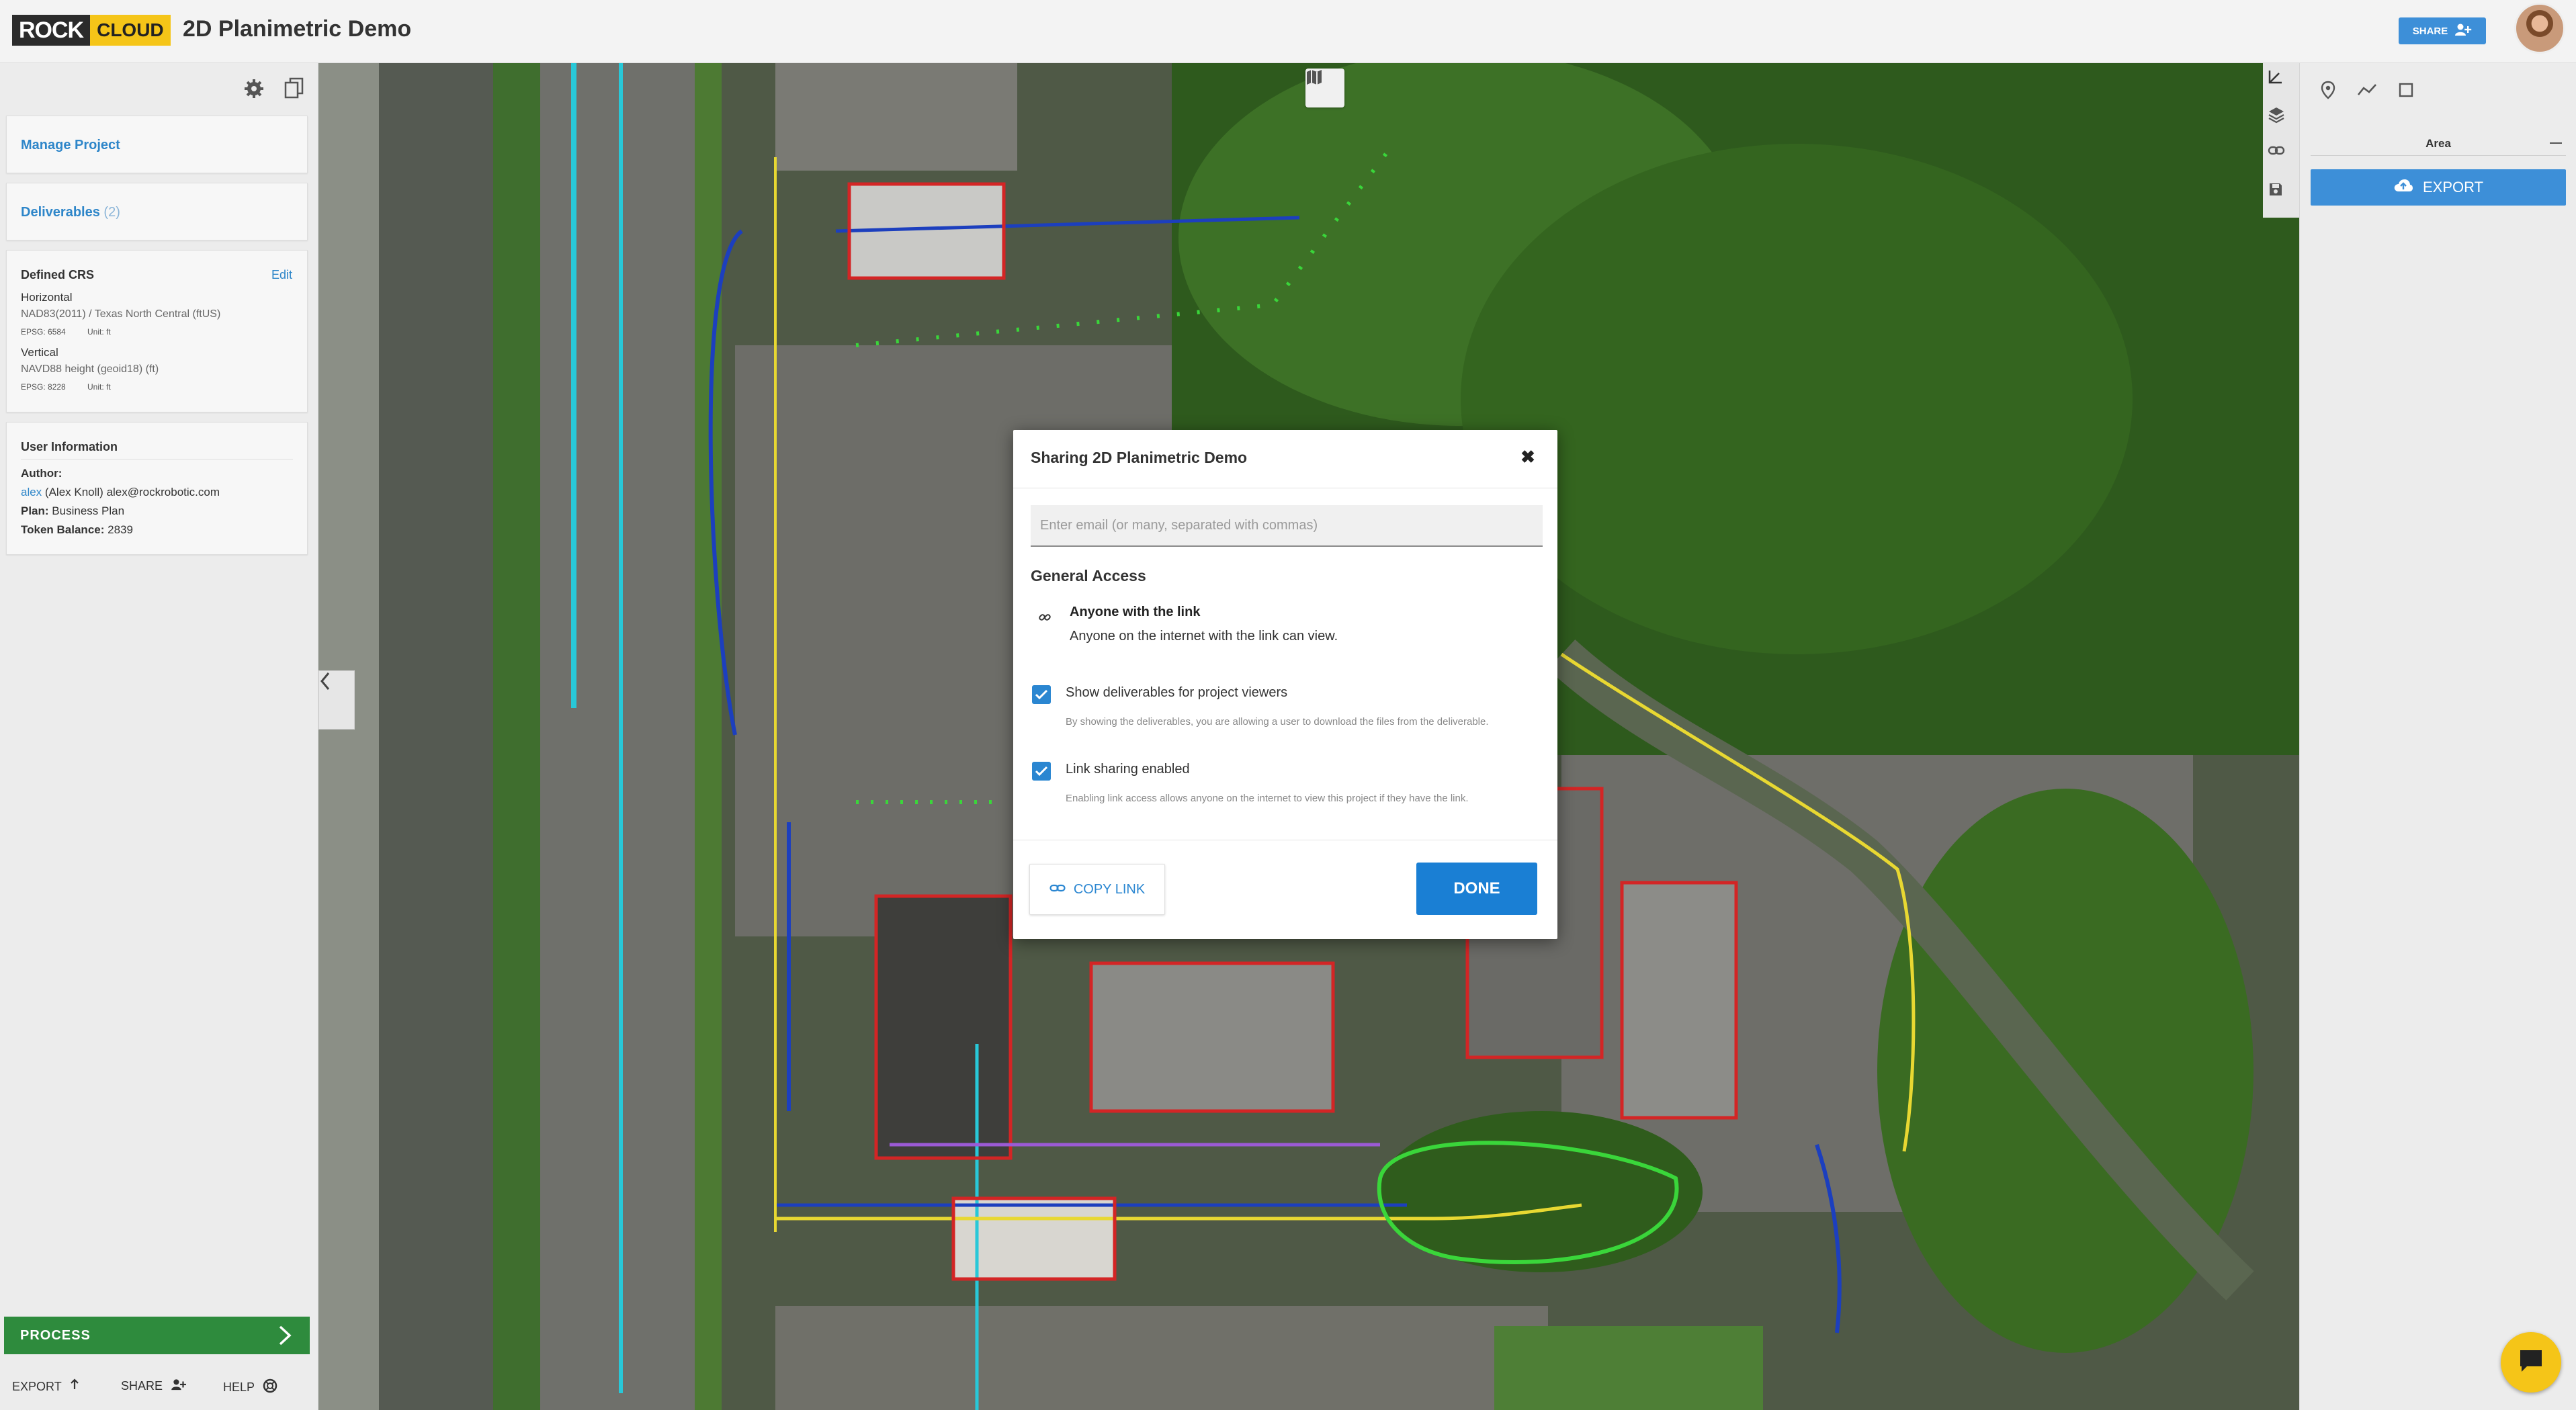 Image resolution: width=2576 pixels, height=1410 pixels. I want to click on share-button-label: SHARE, so click(2430, 31).